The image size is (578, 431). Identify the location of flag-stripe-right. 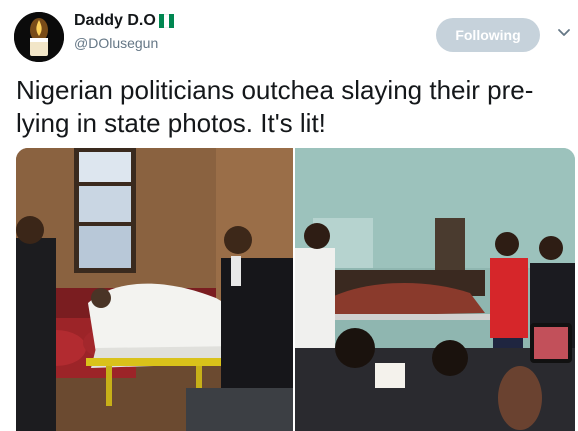
(171, 21).